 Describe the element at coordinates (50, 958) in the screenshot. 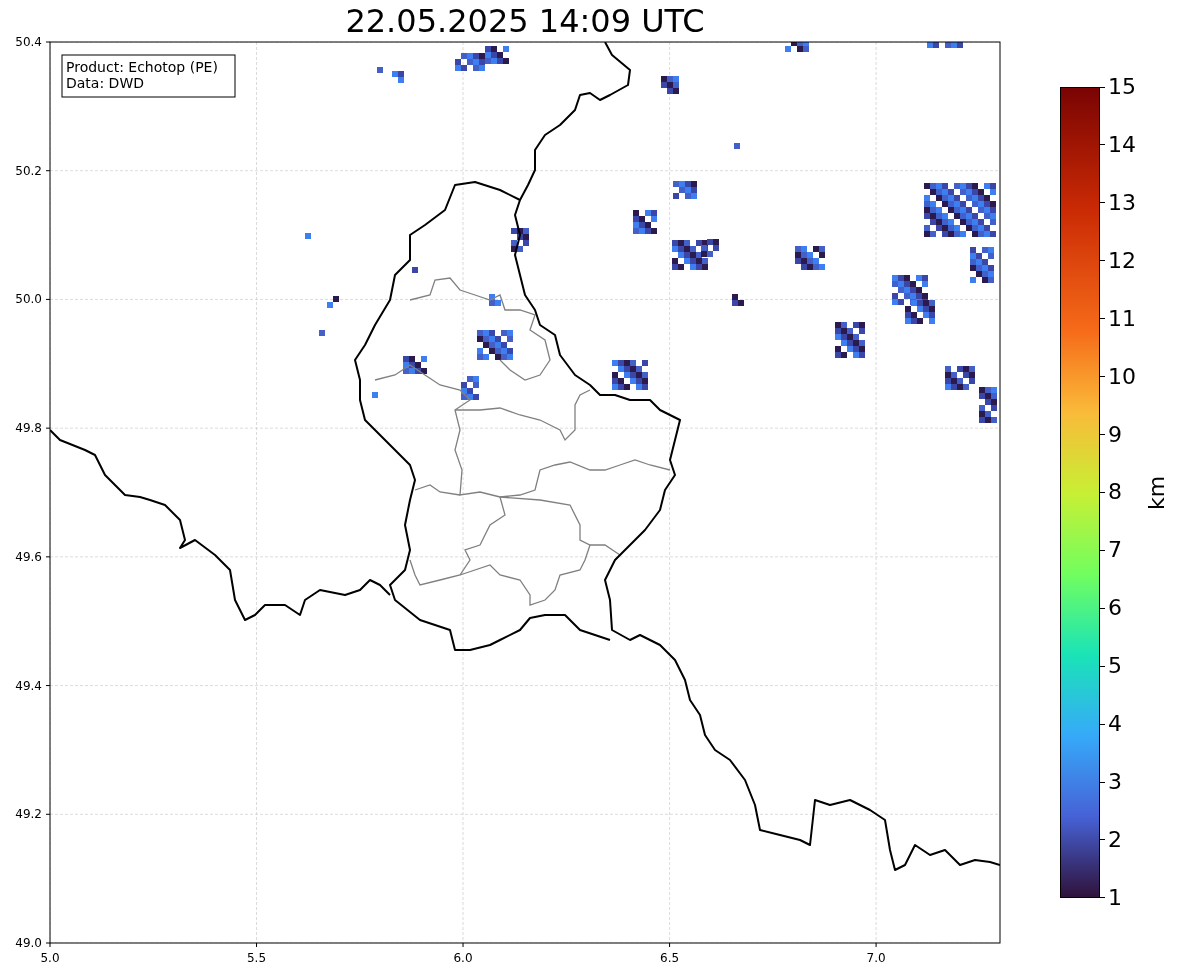

I see `x-axis-tick-label: 5.0` at that location.